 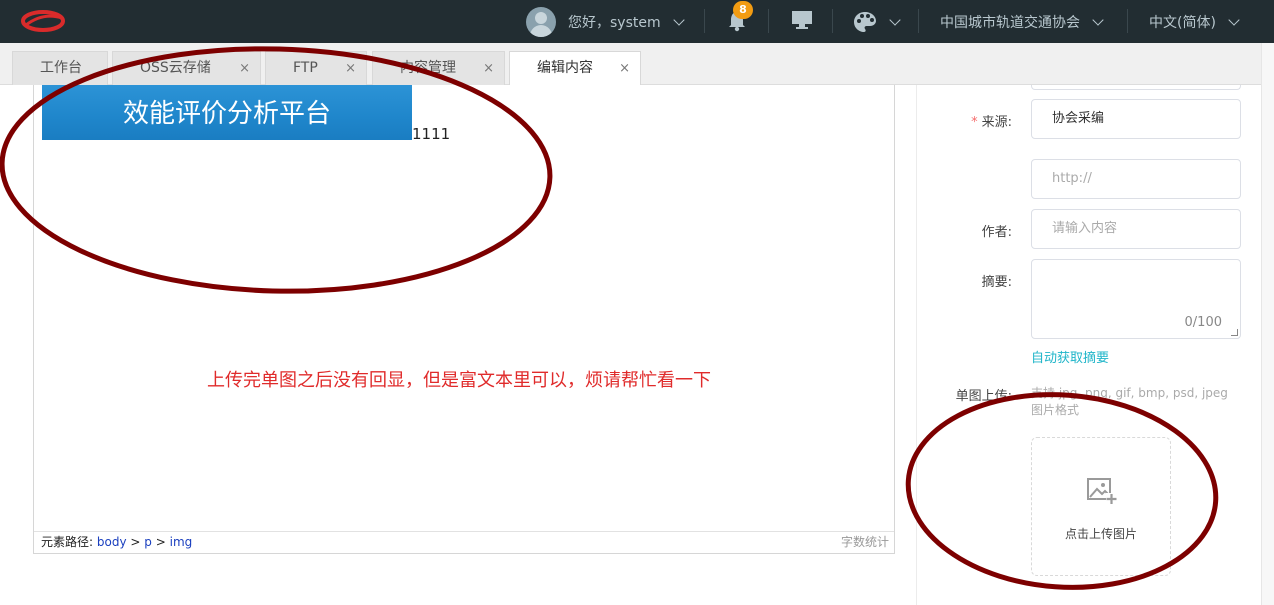 What do you see at coordinates (1234, 332) in the screenshot?
I see `resize-handle-icon` at bounding box center [1234, 332].